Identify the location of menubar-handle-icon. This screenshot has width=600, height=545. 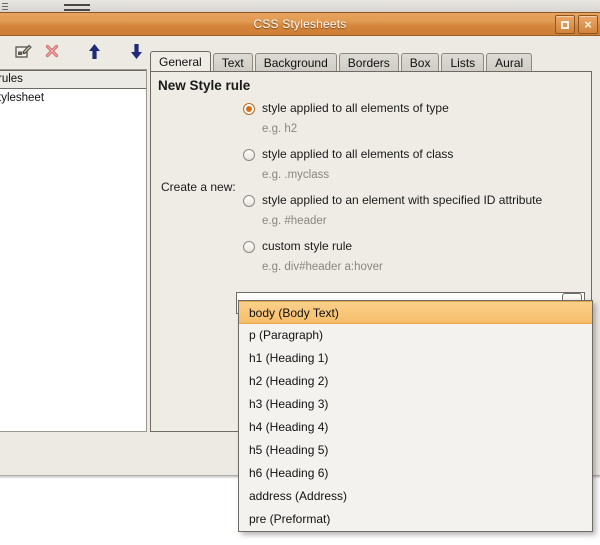
(5, 6).